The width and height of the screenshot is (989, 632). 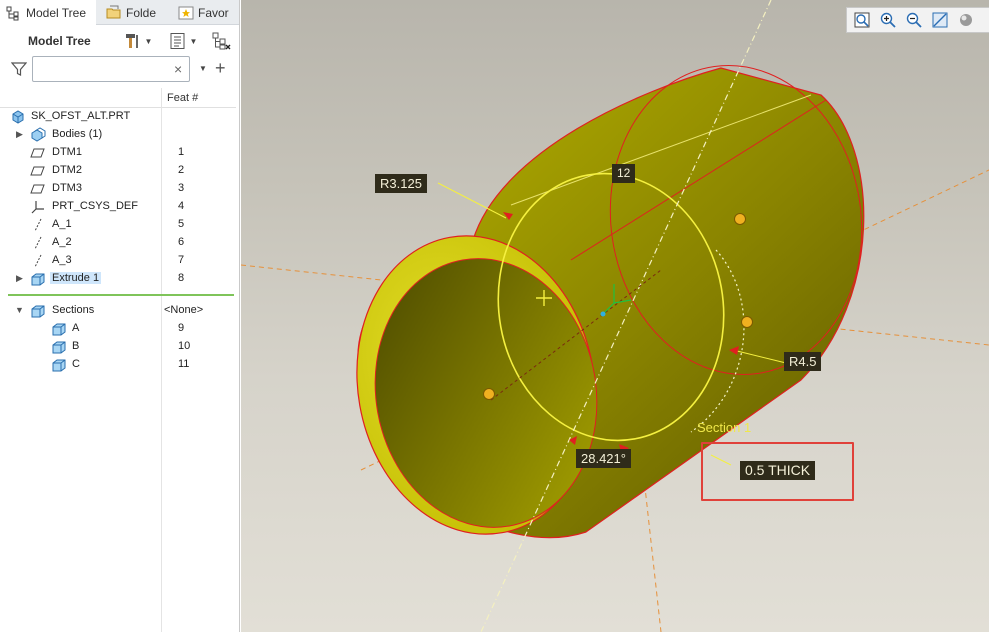 I want to click on tree-item-csys: PRT_CSYS_DEF 4, so click(x=118, y=207).